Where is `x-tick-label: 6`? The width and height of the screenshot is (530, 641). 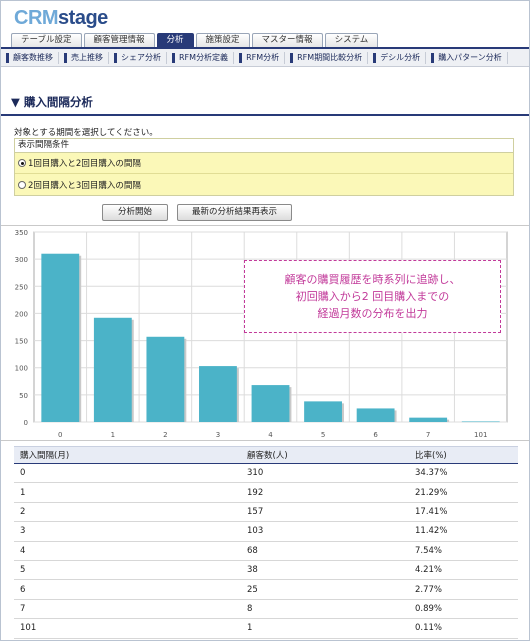
x-tick-label: 6 is located at coordinates (375, 435).